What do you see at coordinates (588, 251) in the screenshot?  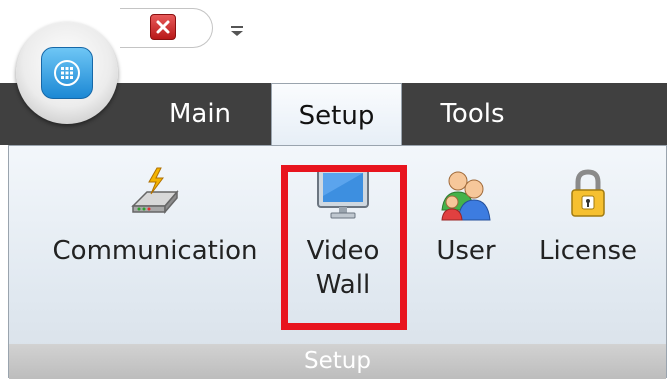 I see `license-label: License` at bounding box center [588, 251].